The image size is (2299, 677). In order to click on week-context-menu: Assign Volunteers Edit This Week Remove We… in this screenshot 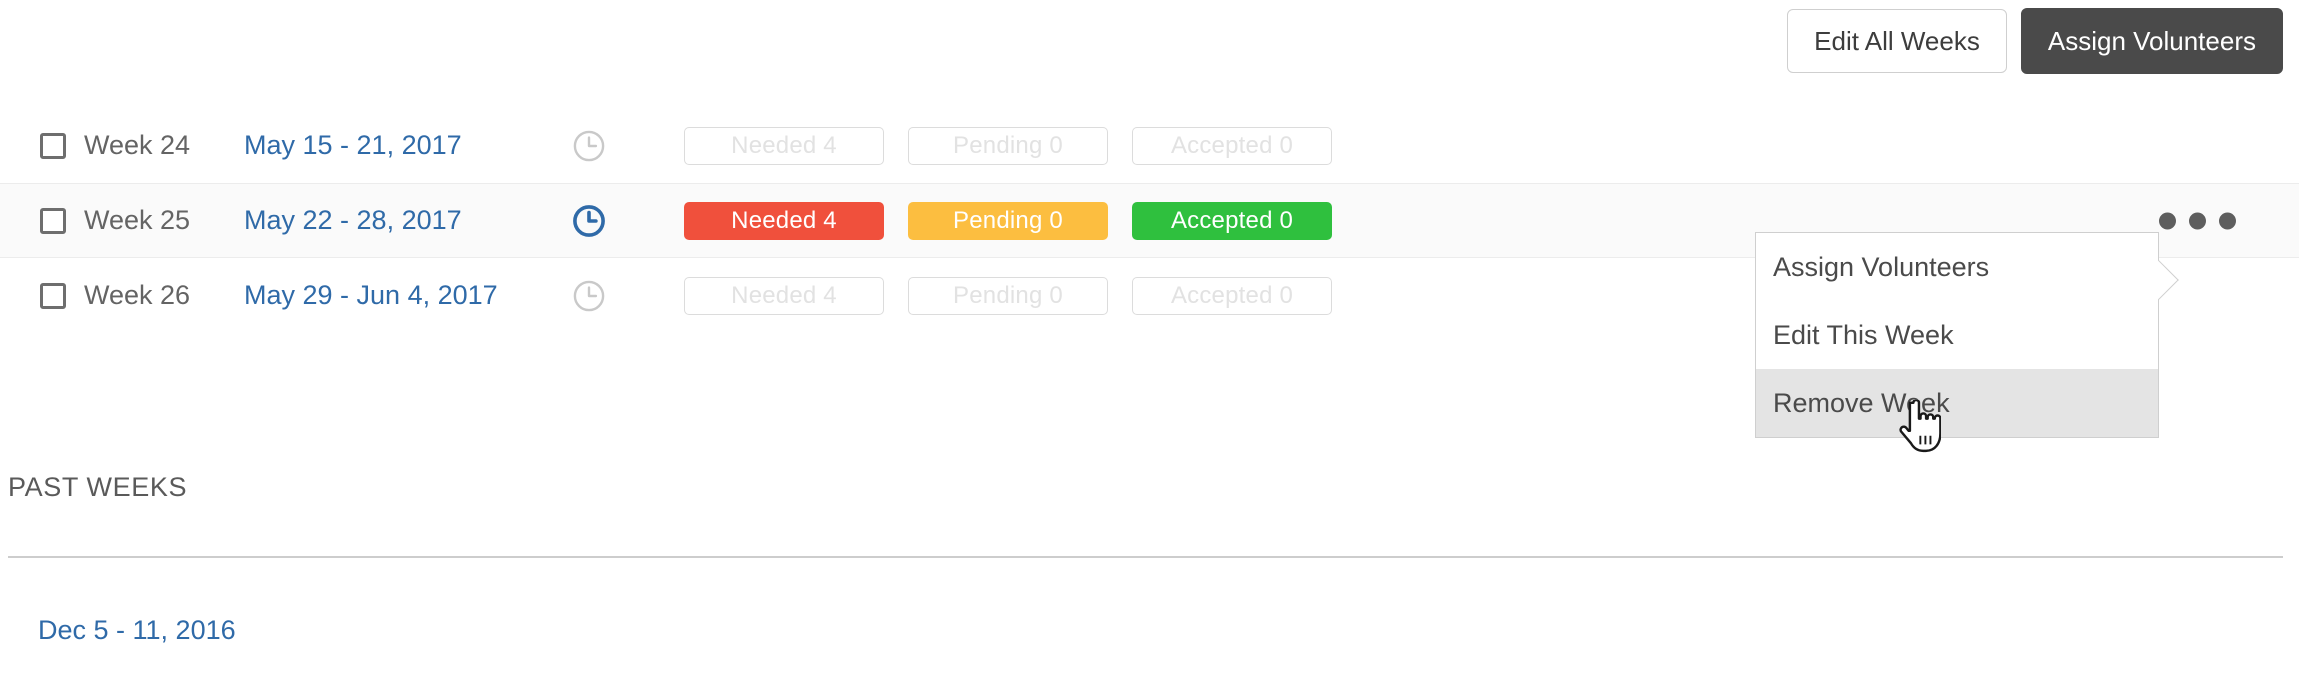, I will do `click(1967, 335)`.